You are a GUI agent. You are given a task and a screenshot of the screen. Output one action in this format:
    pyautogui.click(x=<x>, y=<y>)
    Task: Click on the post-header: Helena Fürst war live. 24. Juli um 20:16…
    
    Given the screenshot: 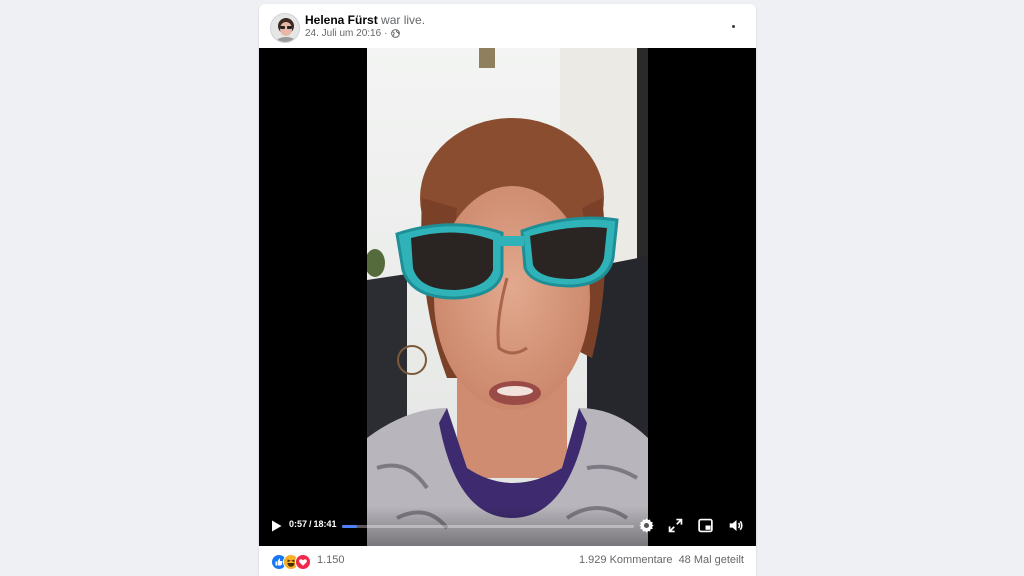 What is the action you would take?
    pyautogui.click(x=507, y=26)
    